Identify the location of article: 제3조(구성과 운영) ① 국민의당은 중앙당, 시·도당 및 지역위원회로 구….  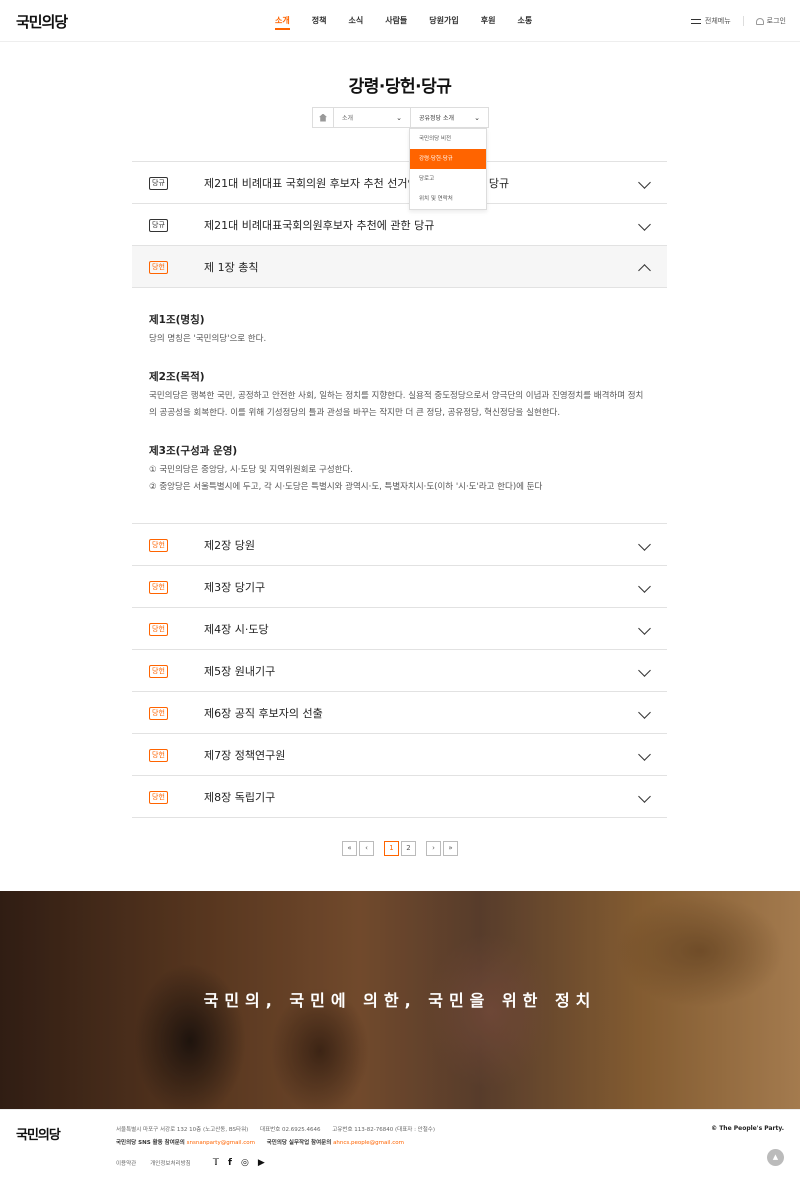
(399, 470).